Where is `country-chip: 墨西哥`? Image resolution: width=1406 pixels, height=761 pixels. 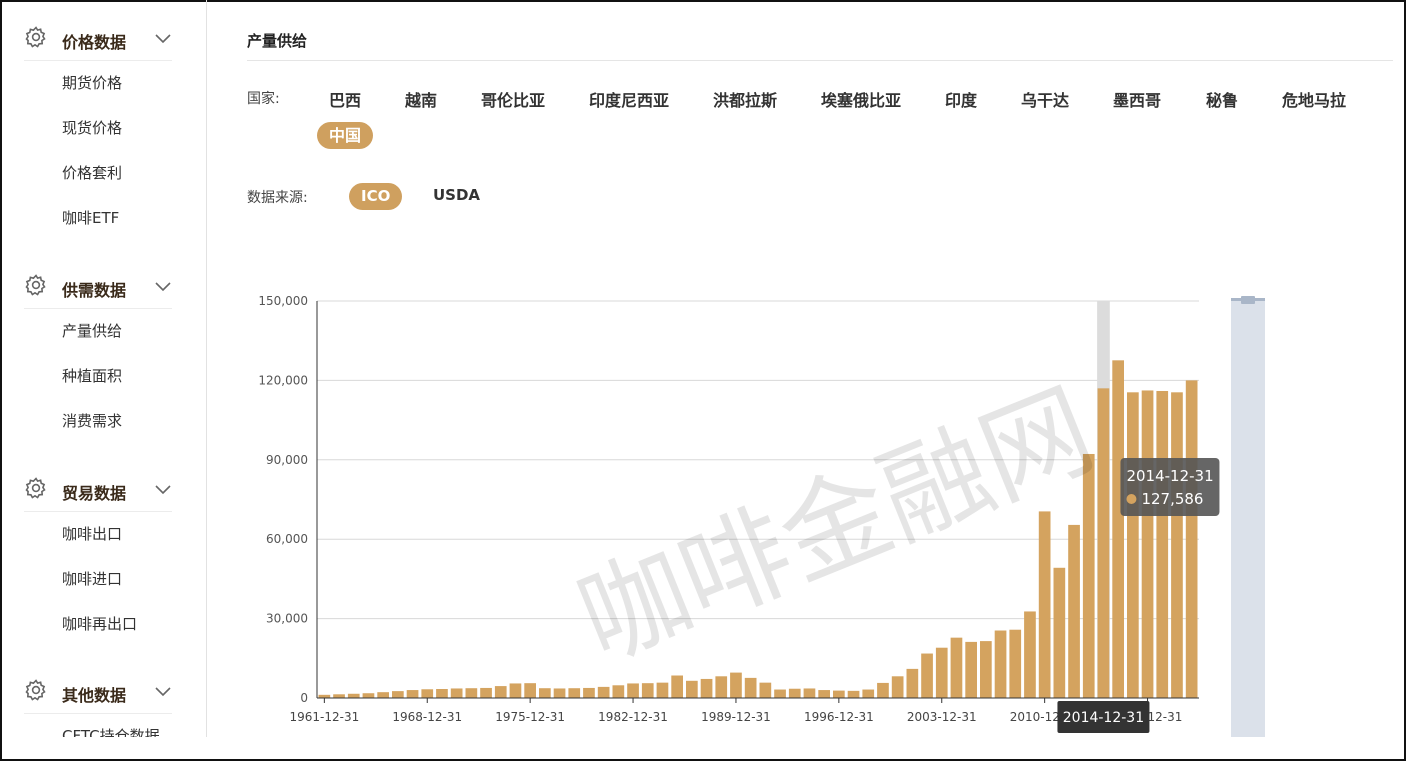 country-chip: 墨西哥 is located at coordinates (1137, 99).